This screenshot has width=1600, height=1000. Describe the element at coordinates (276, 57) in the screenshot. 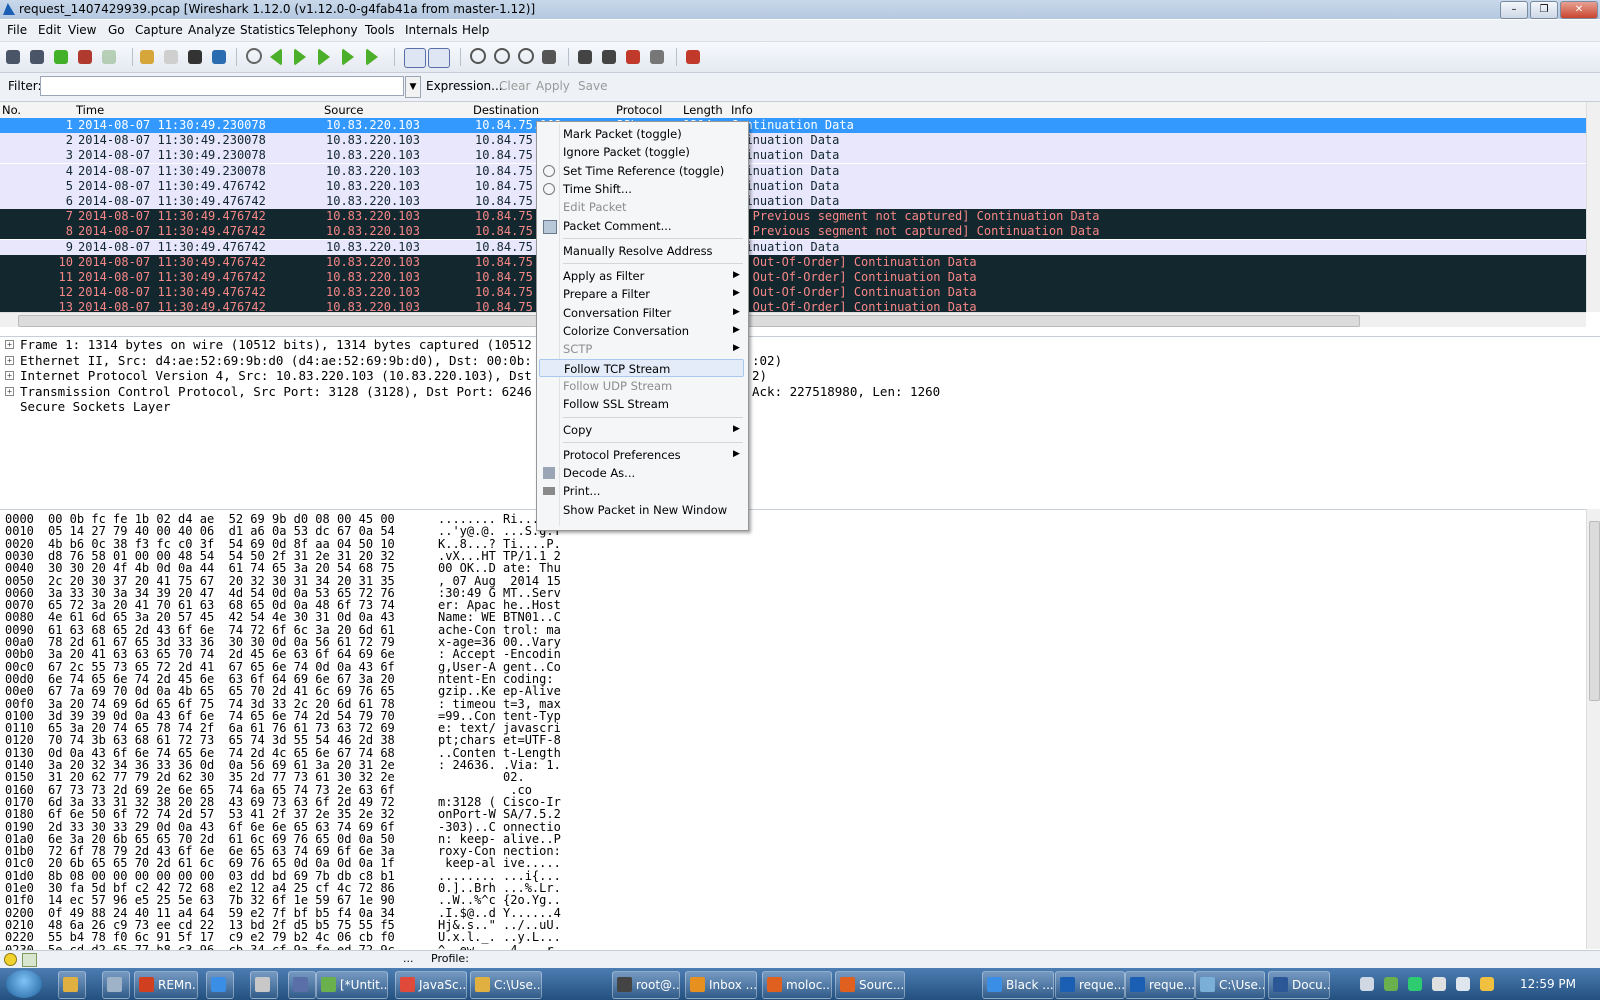

I see `go-back-icon` at that location.